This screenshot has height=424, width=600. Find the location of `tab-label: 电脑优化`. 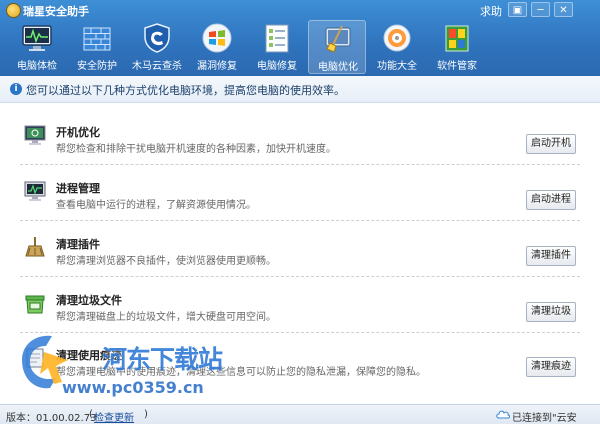

tab-label: 电脑优化 is located at coordinates (338, 67).